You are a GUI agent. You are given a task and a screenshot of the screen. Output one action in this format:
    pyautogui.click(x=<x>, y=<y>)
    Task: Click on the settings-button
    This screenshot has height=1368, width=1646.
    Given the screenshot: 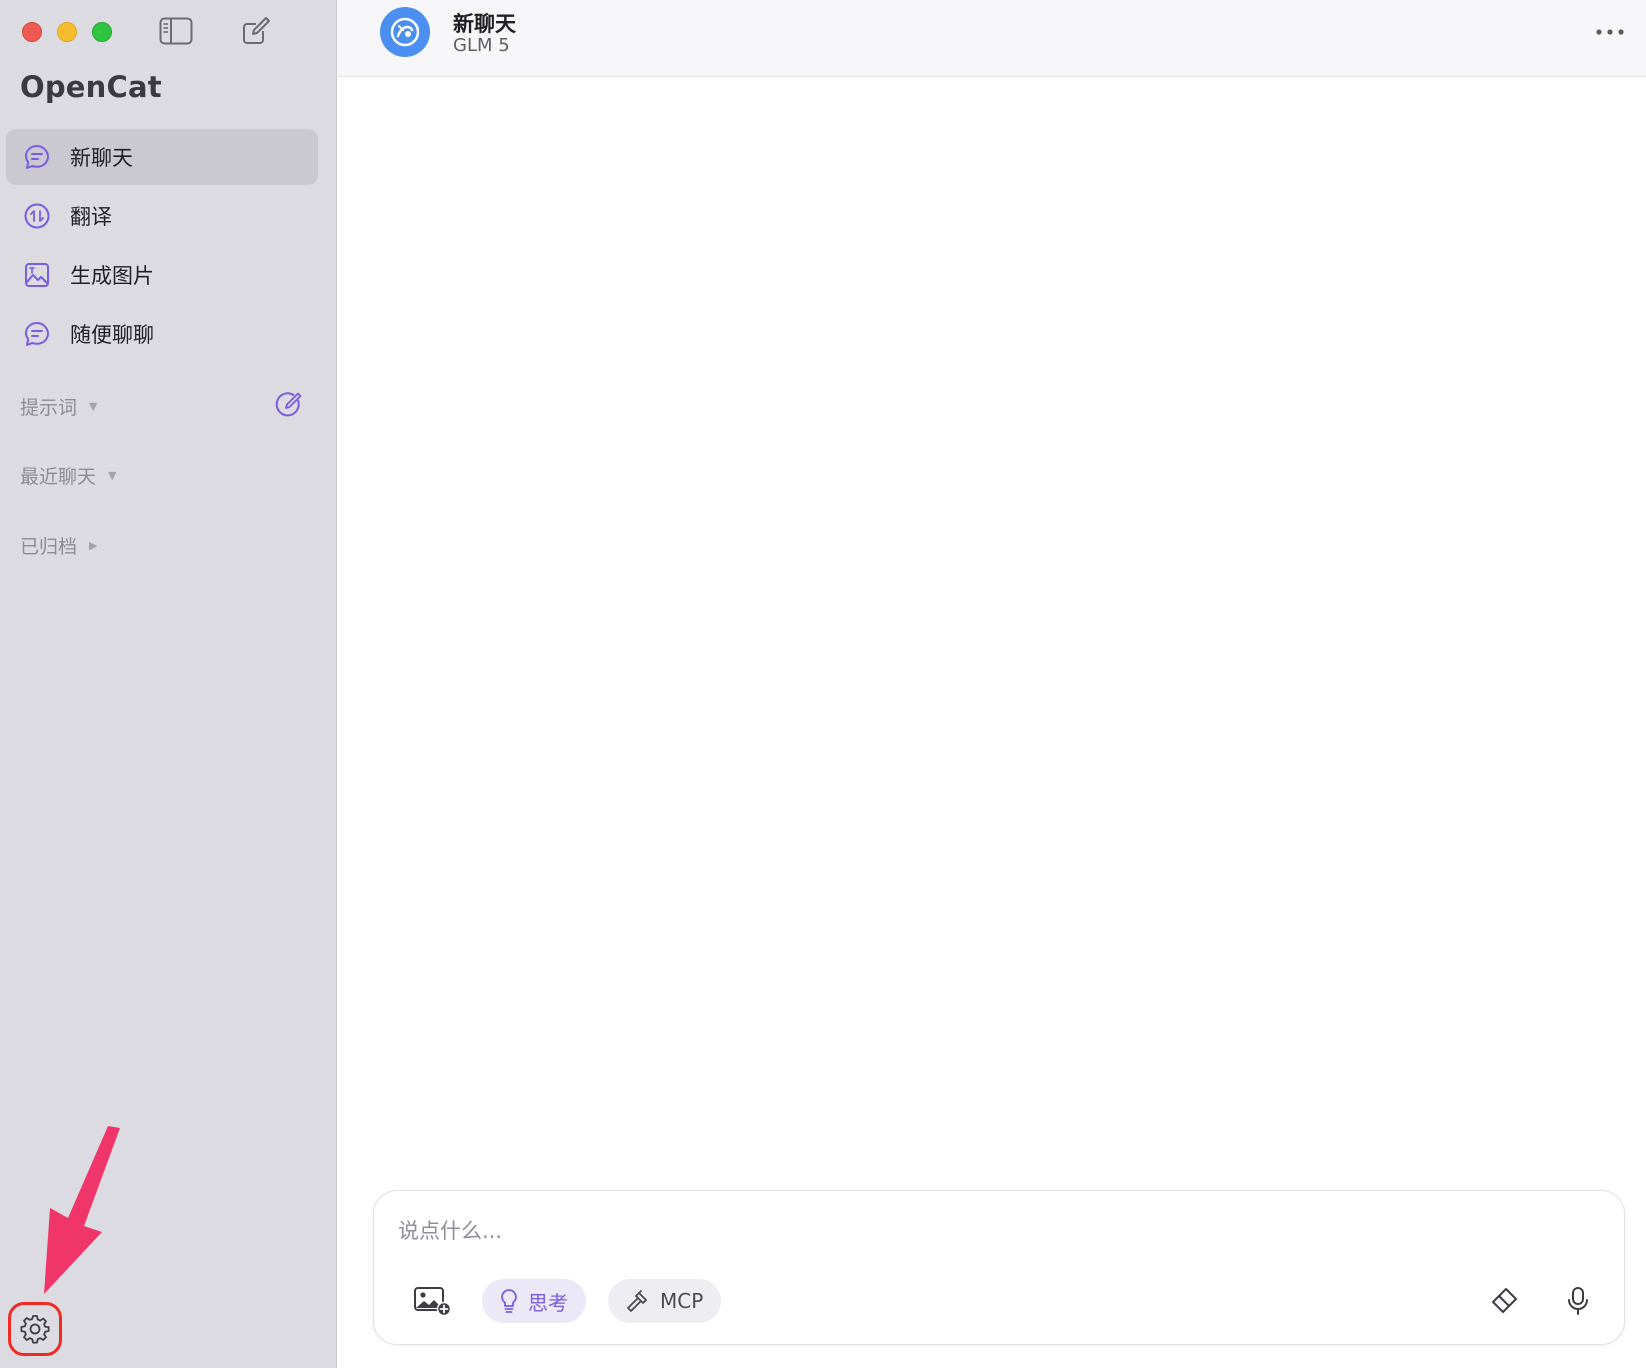 What is the action you would take?
    pyautogui.click(x=35, y=1329)
    